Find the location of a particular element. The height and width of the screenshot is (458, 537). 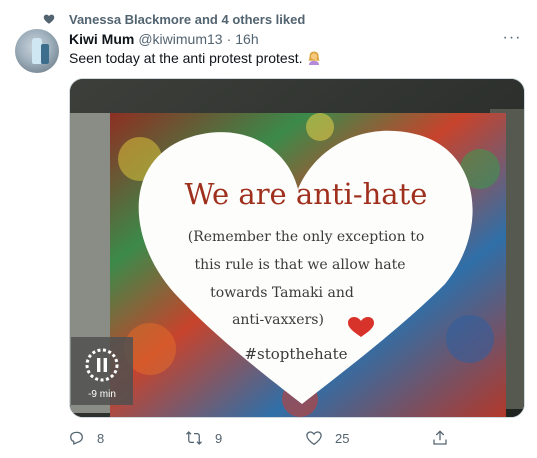

like-icon is located at coordinates (314, 438).